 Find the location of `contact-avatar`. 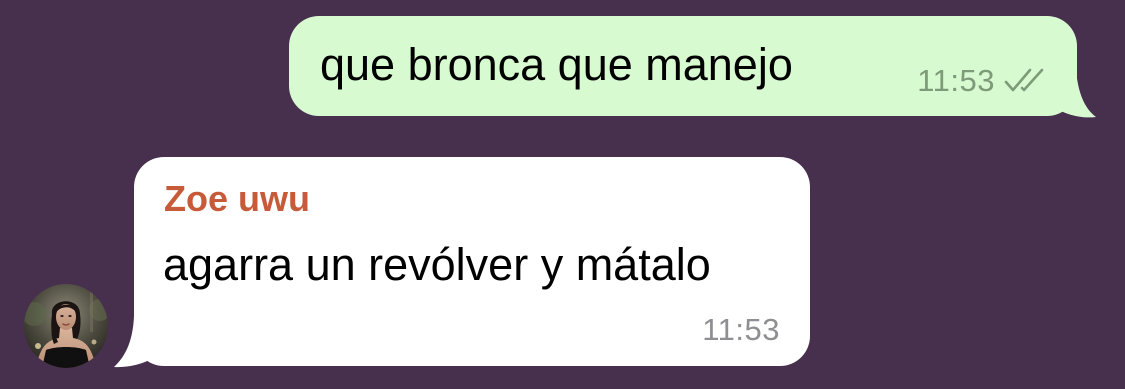

contact-avatar is located at coordinates (66, 326).